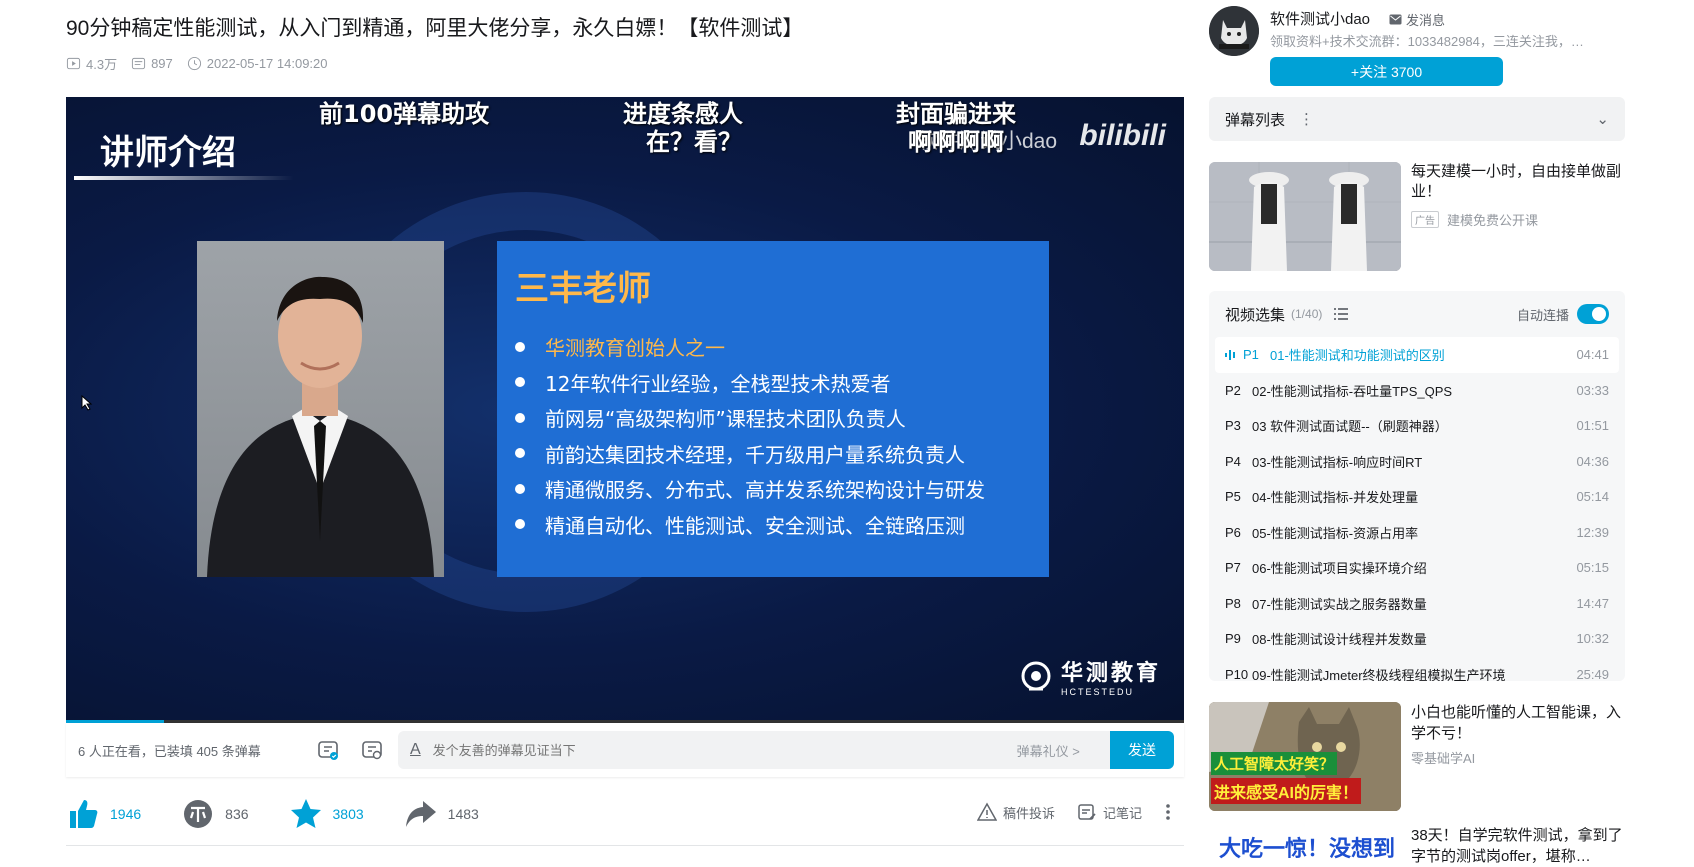 The image size is (1694, 867). I want to click on uploader-name: 软件测试小dao, so click(1320, 18).